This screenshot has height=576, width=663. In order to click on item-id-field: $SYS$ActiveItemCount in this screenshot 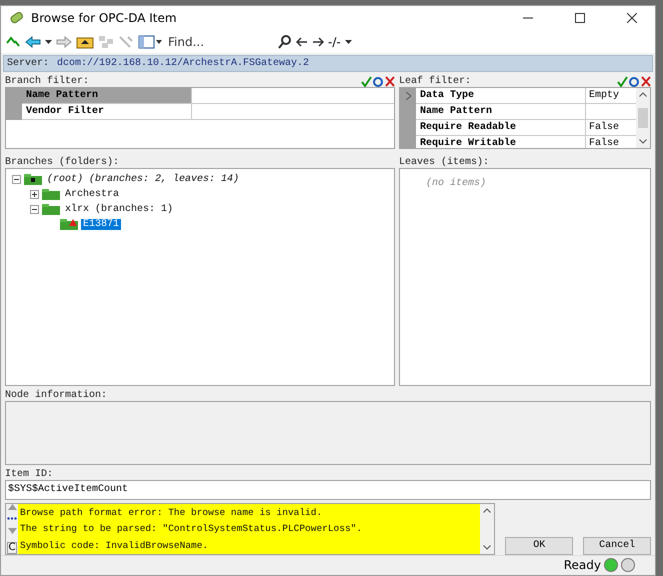, I will do `click(328, 490)`.